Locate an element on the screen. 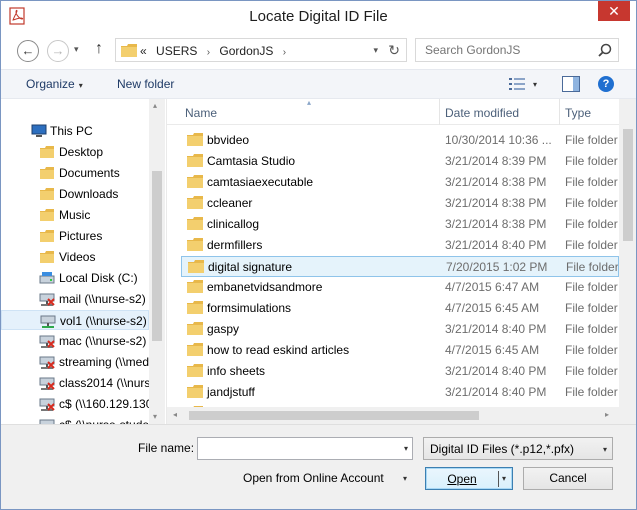 This screenshot has width=637, height=510. sidebar-item-label: Videos is located at coordinates (77, 257).